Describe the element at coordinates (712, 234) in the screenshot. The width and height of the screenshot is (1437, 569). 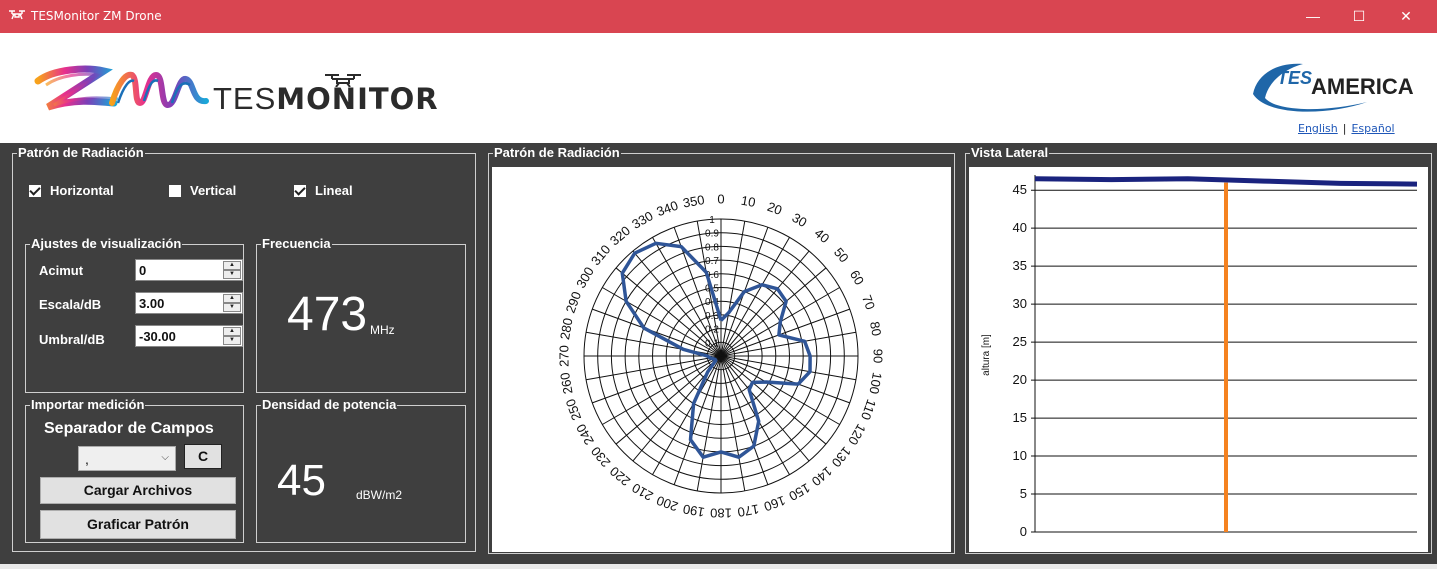
I see `radial-tick-label: 0.9` at that location.